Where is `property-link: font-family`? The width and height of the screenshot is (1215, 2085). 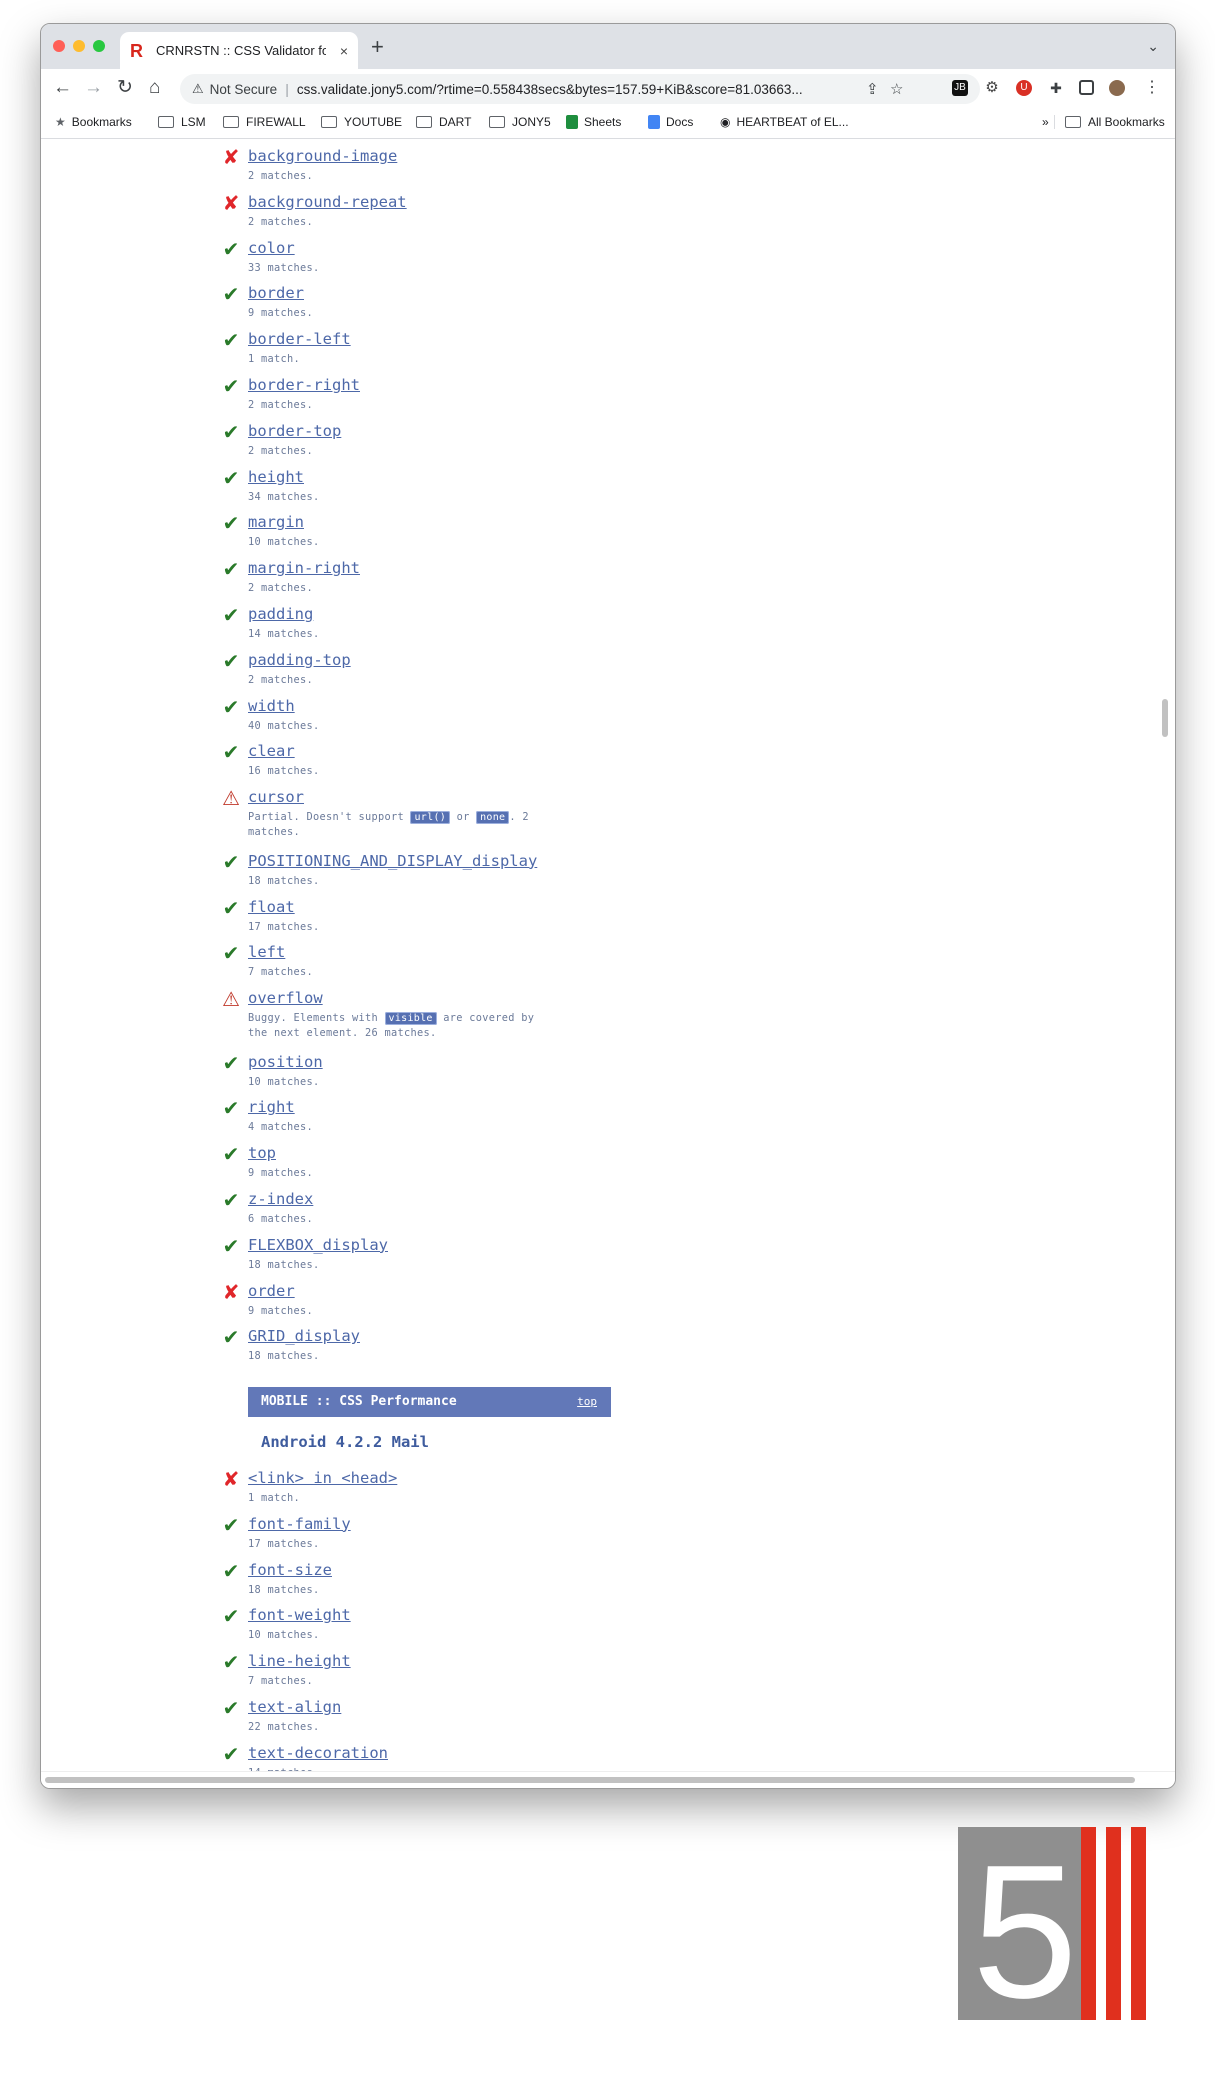 property-link: font-family is located at coordinates (299, 1524).